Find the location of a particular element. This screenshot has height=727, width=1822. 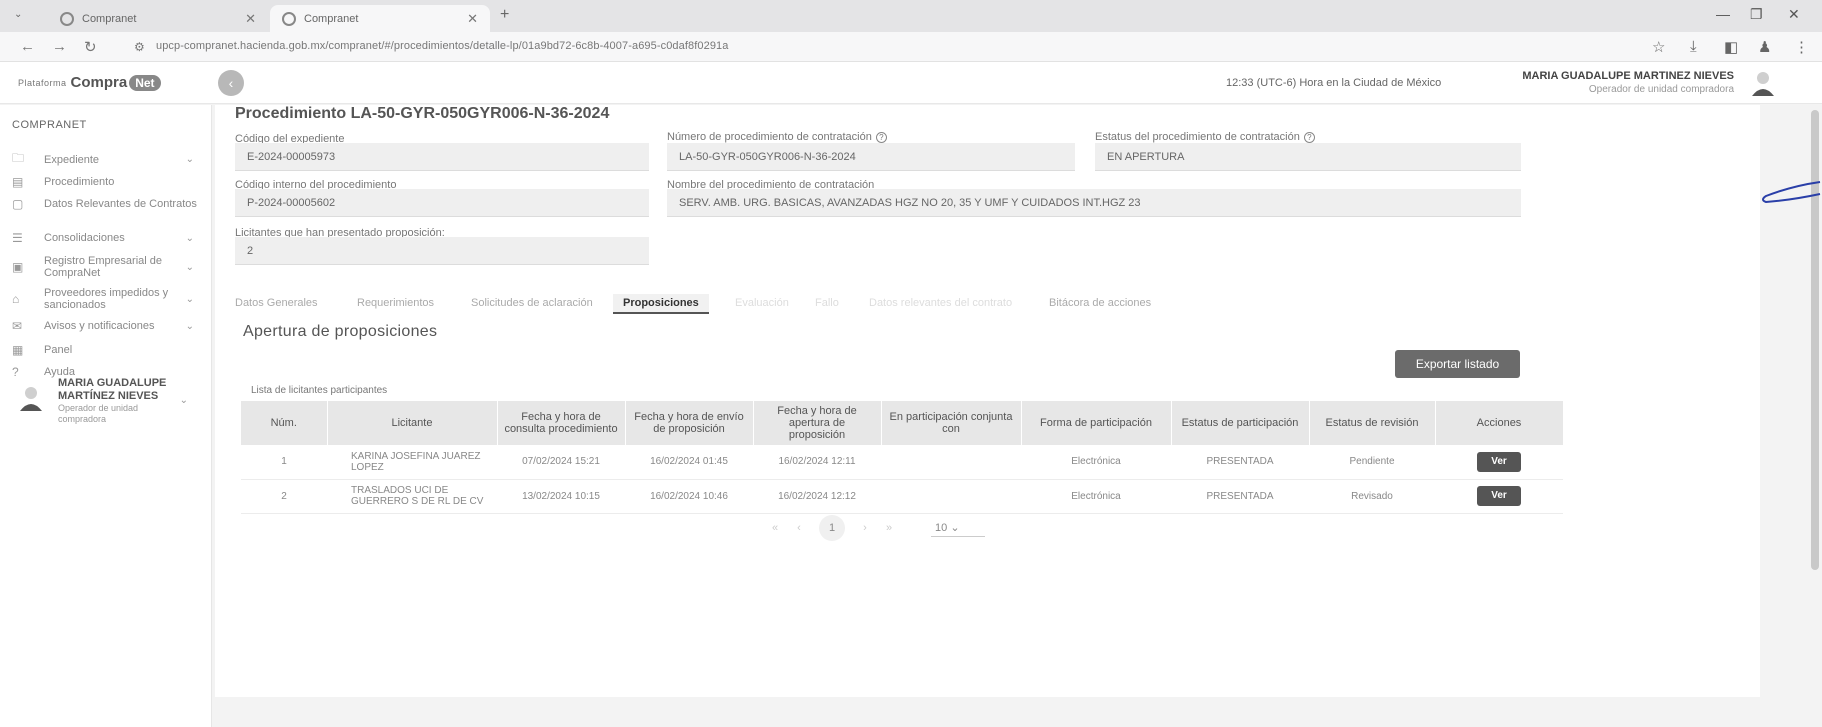

sidebar-item-registro-empresarial: ▣ Registro Empresarial de CompraNet ⌄ is located at coordinates (107, 267).